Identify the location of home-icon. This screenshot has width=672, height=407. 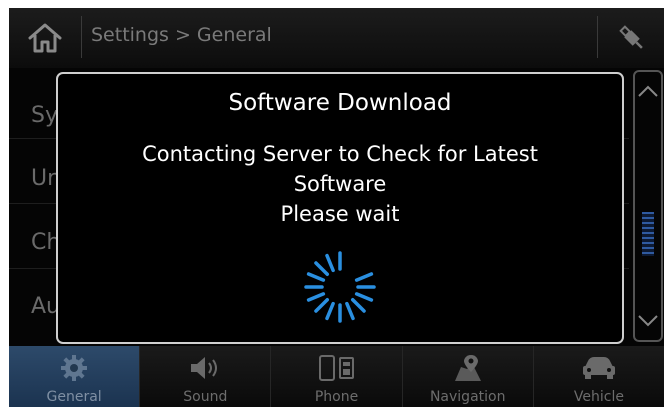
(45, 38).